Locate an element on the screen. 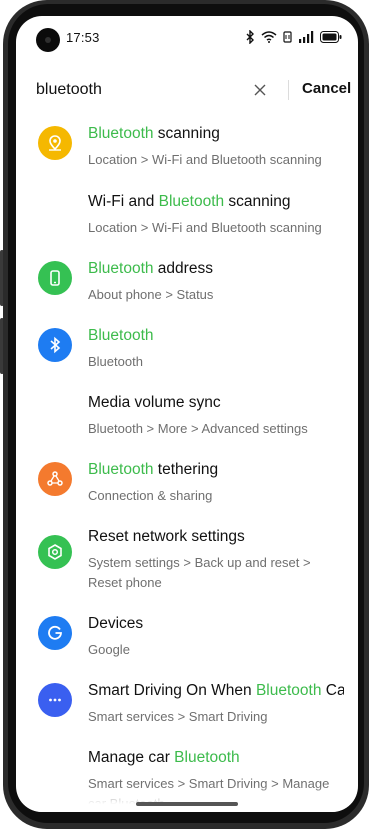 This screenshot has width=374, height=831. result-title: Reset network settings is located at coordinates (166, 536).